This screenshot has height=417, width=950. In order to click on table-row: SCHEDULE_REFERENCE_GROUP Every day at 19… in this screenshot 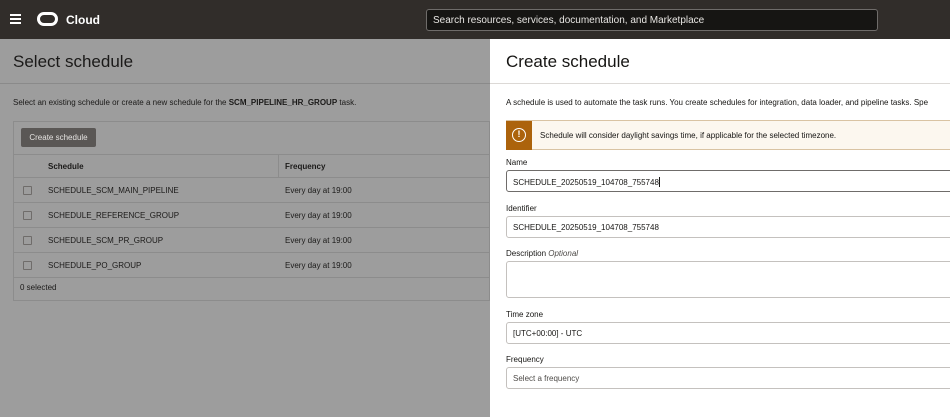, I will do `click(251, 215)`.